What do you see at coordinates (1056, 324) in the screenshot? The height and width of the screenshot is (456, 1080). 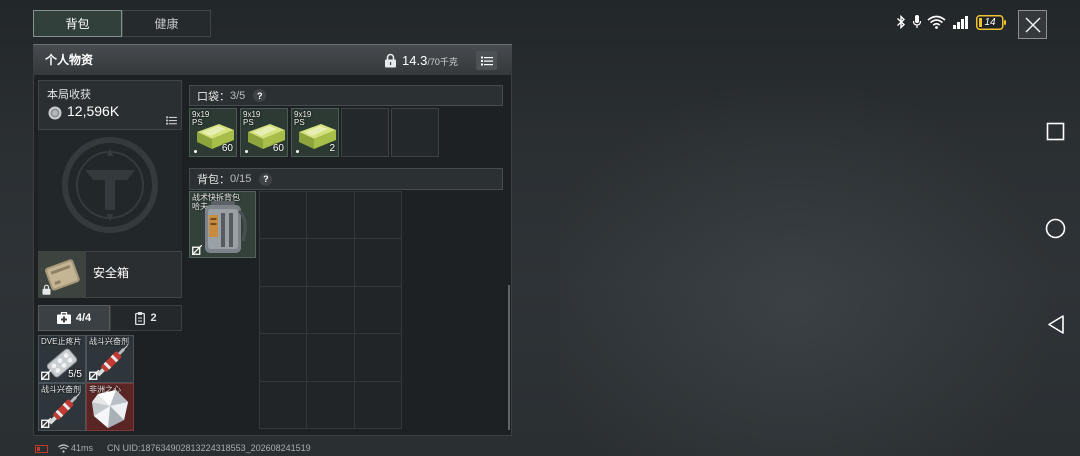 I see `back-icon` at bounding box center [1056, 324].